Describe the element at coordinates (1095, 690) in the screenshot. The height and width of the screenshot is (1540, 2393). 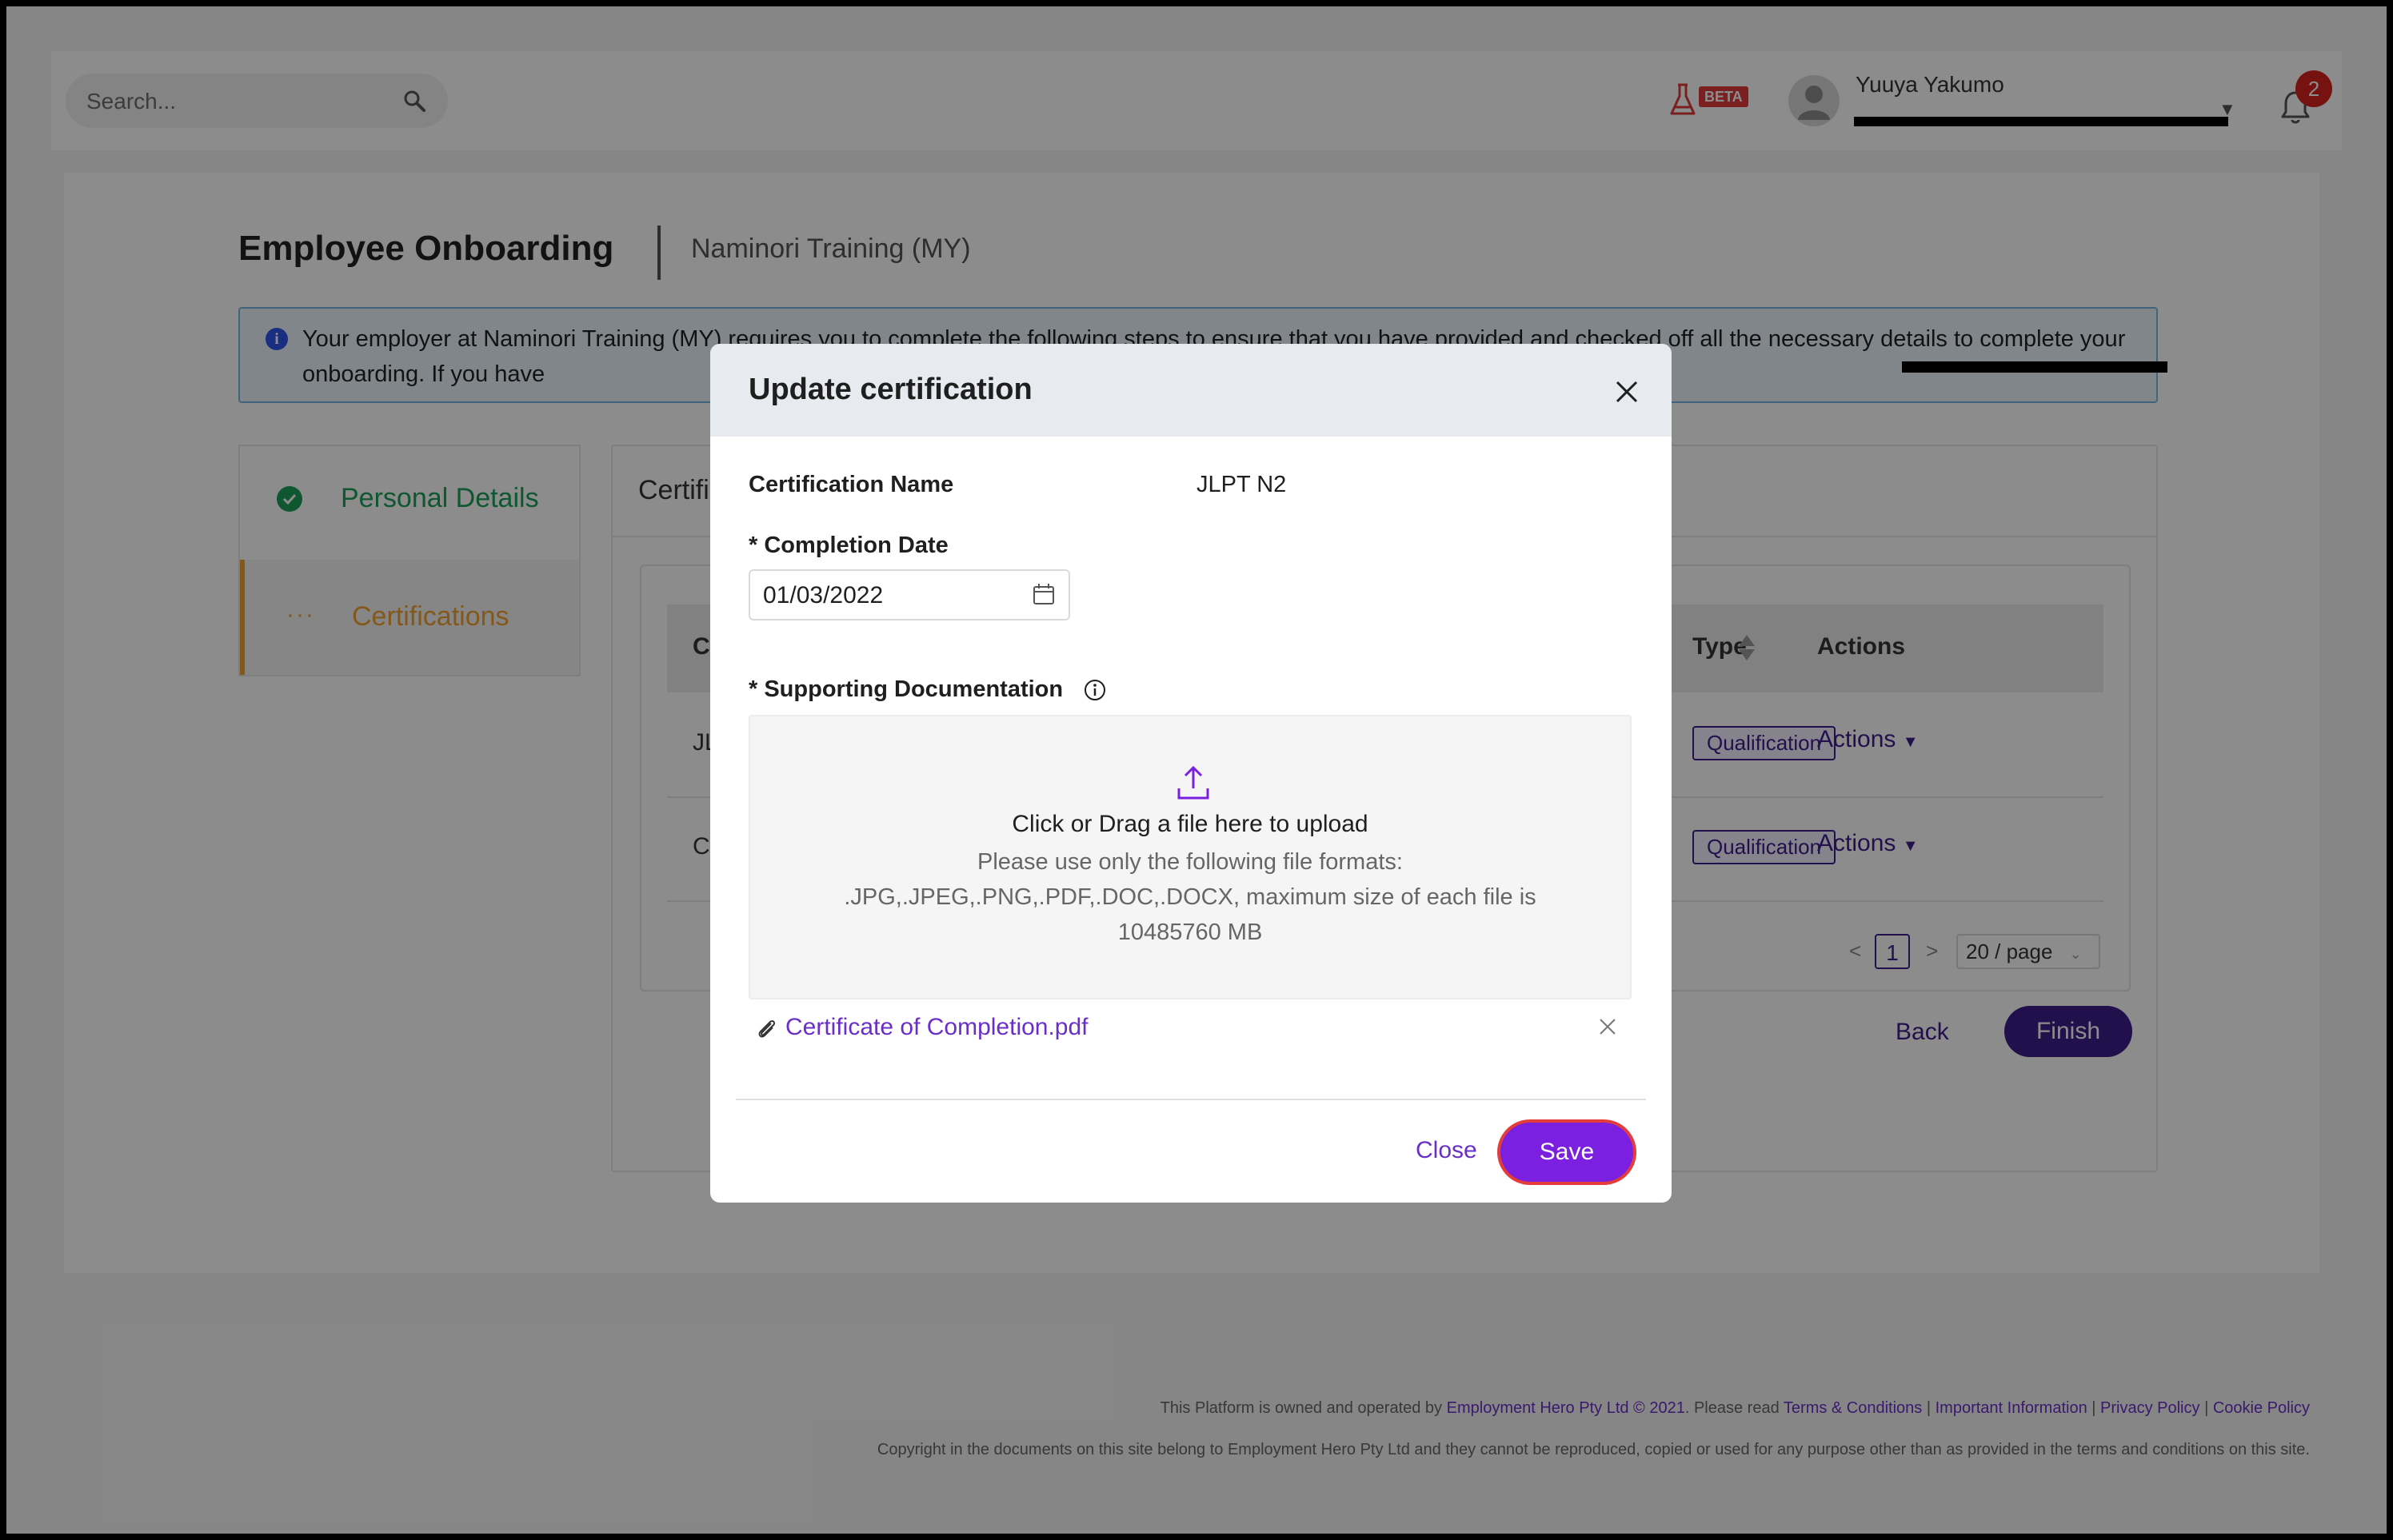
I see `info-circle-icon` at that location.